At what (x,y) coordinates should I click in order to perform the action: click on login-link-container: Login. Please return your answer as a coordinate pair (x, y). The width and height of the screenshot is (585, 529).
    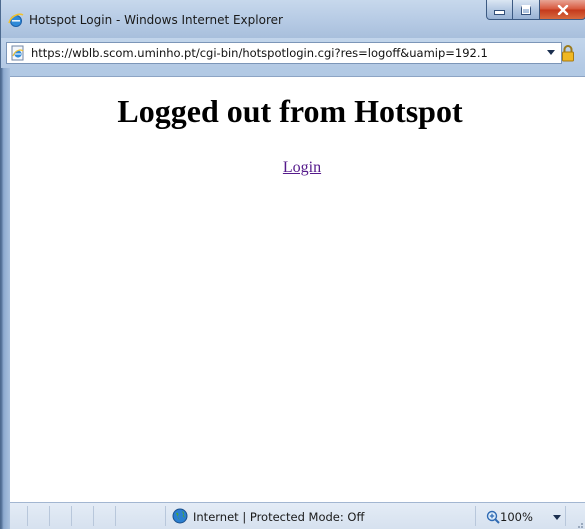
    Looking at the image, I should click on (297, 168).